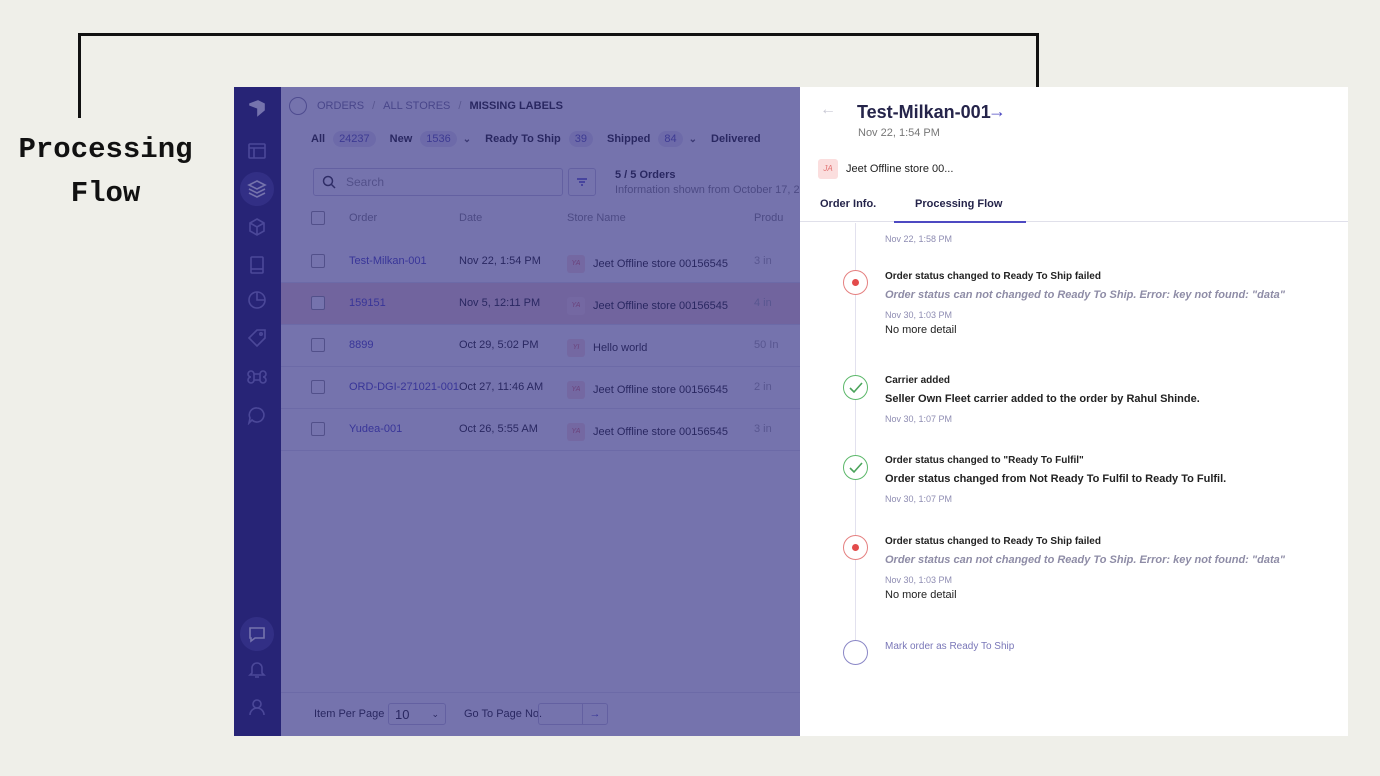 Image resolution: width=1380 pixels, height=776 pixels. What do you see at coordinates (388, 261) in the screenshot?
I see `order-id: Test-Milkan-001` at bounding box center [388, 261].